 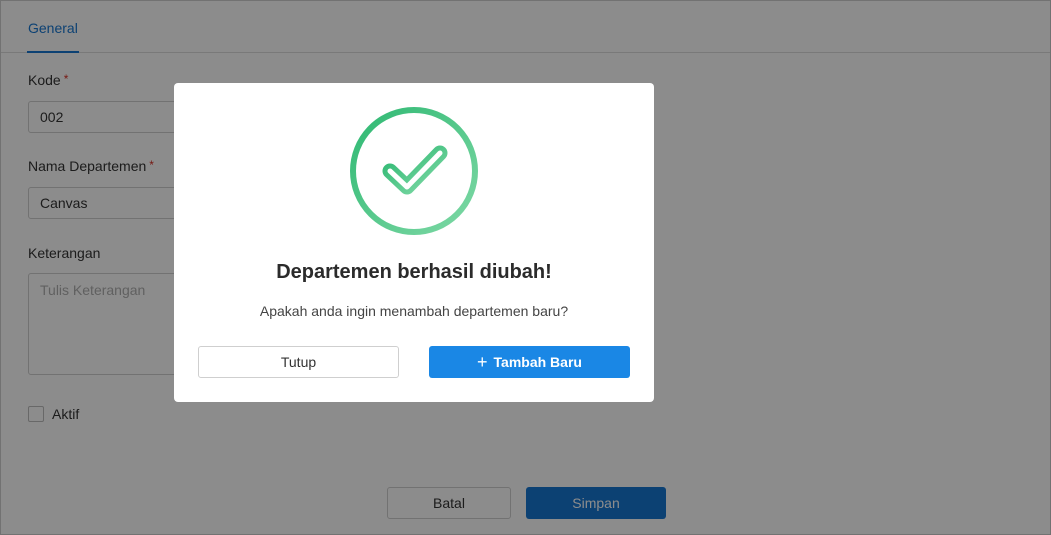 What do you see at coordinates (414, 171) in the screenshot?
I see `success-check-icon` at bounding box center [414, 171].